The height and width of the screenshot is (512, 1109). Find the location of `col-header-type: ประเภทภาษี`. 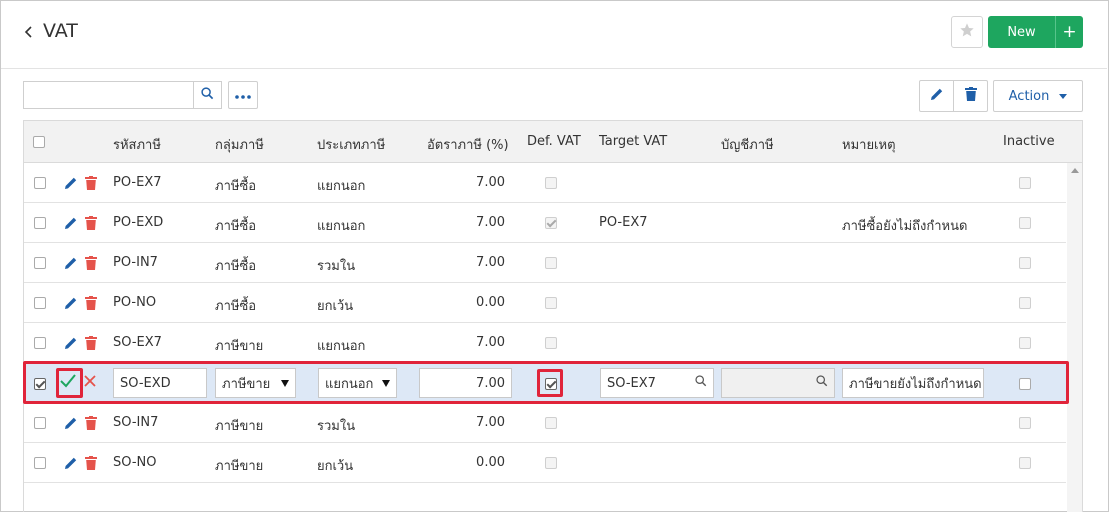

col-header-type: ประเภทภาษี is located at coordinates (351, 144).